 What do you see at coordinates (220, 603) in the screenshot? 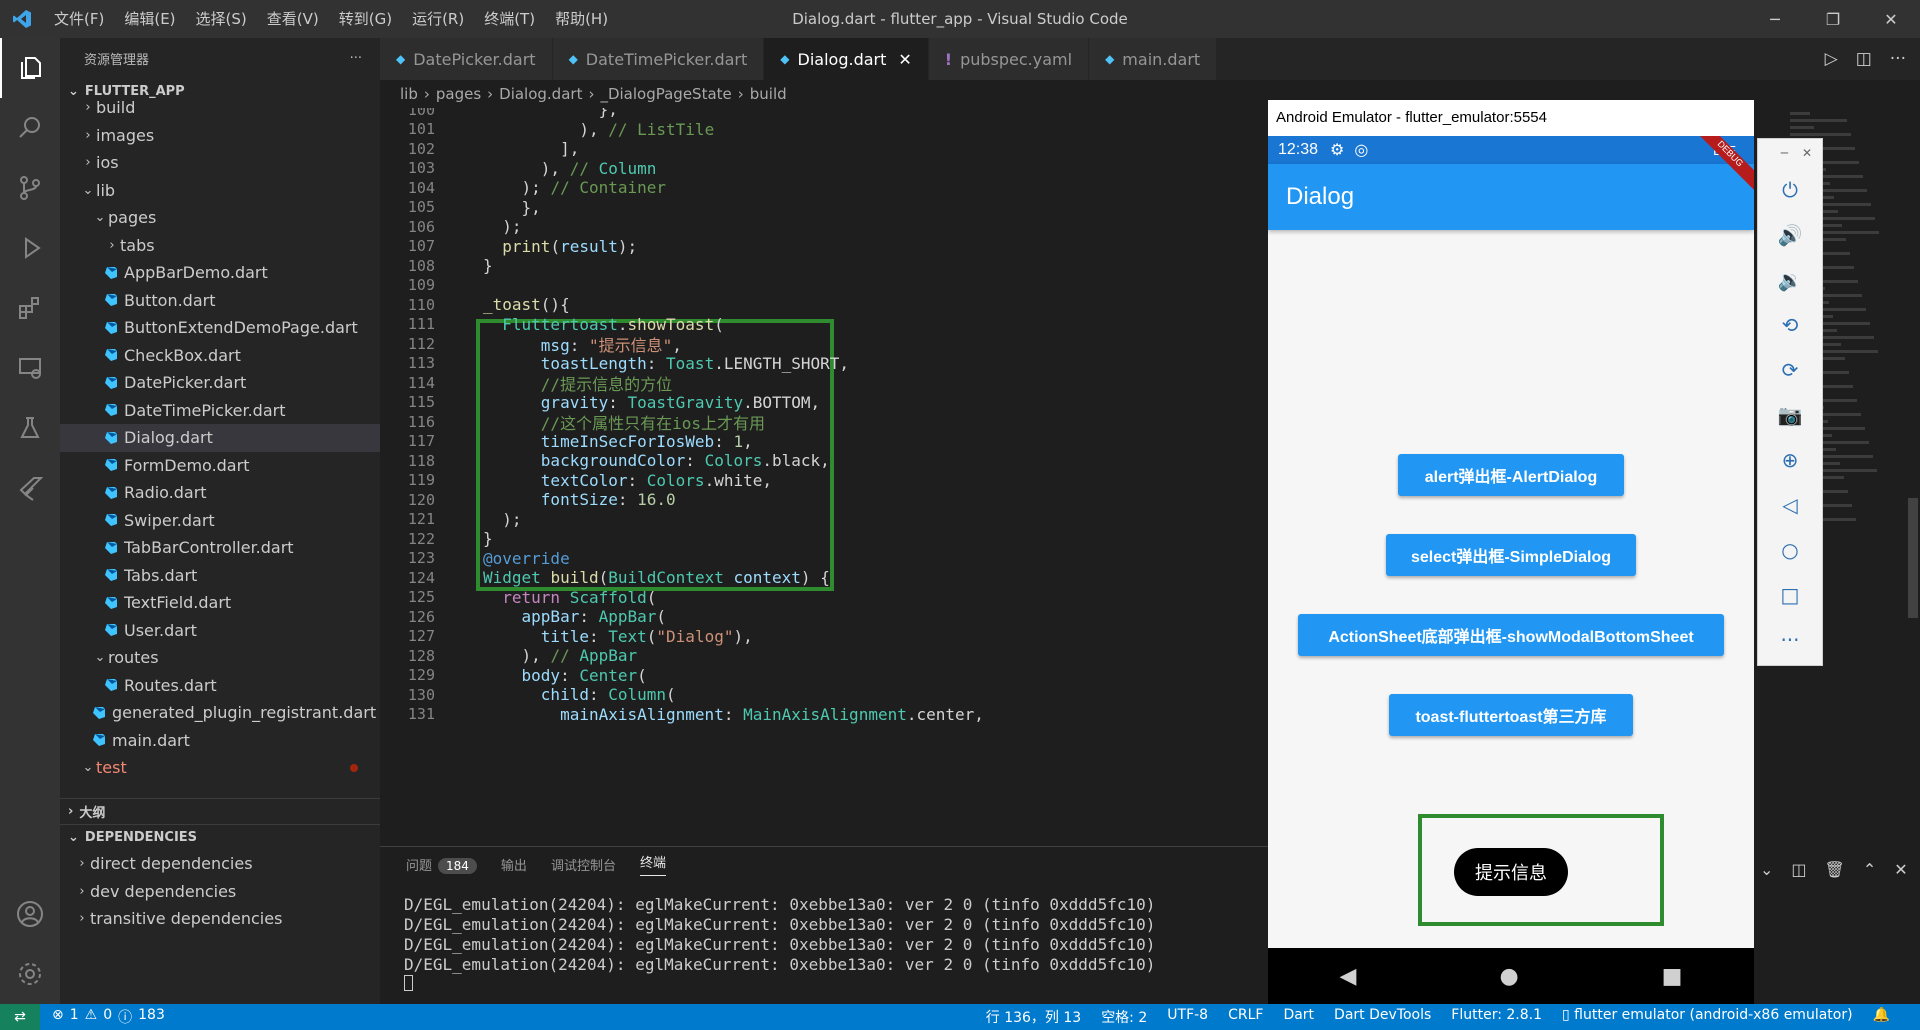
I see `file-item: TextField.dart` at bounding box center [220, 603].